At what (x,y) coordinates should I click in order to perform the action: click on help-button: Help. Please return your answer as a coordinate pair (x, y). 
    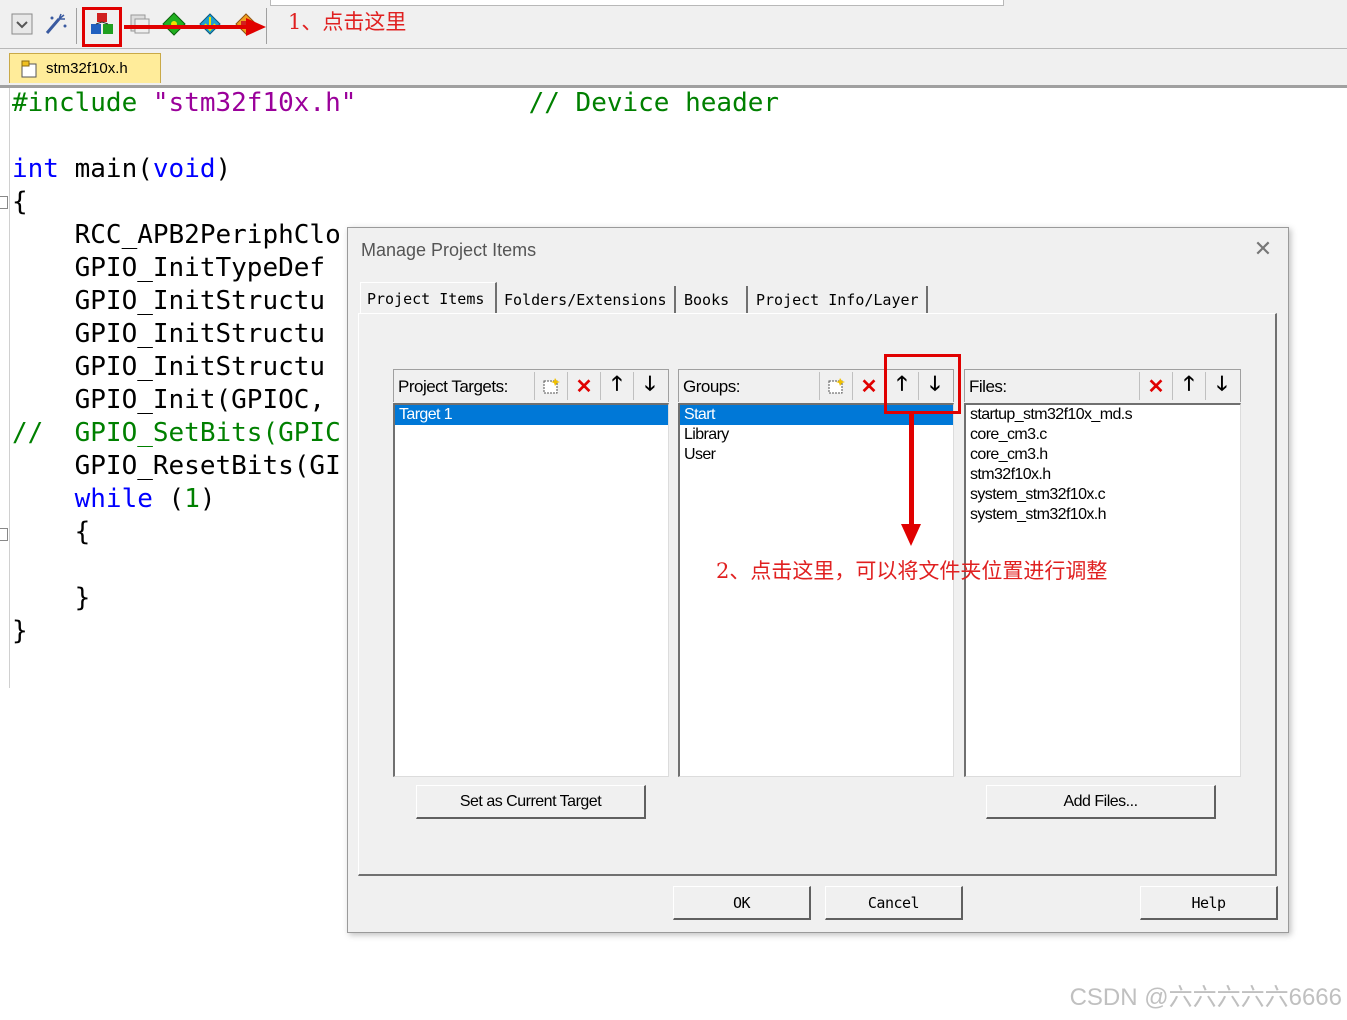
    Looking at the image, I should click on (1209, 903).